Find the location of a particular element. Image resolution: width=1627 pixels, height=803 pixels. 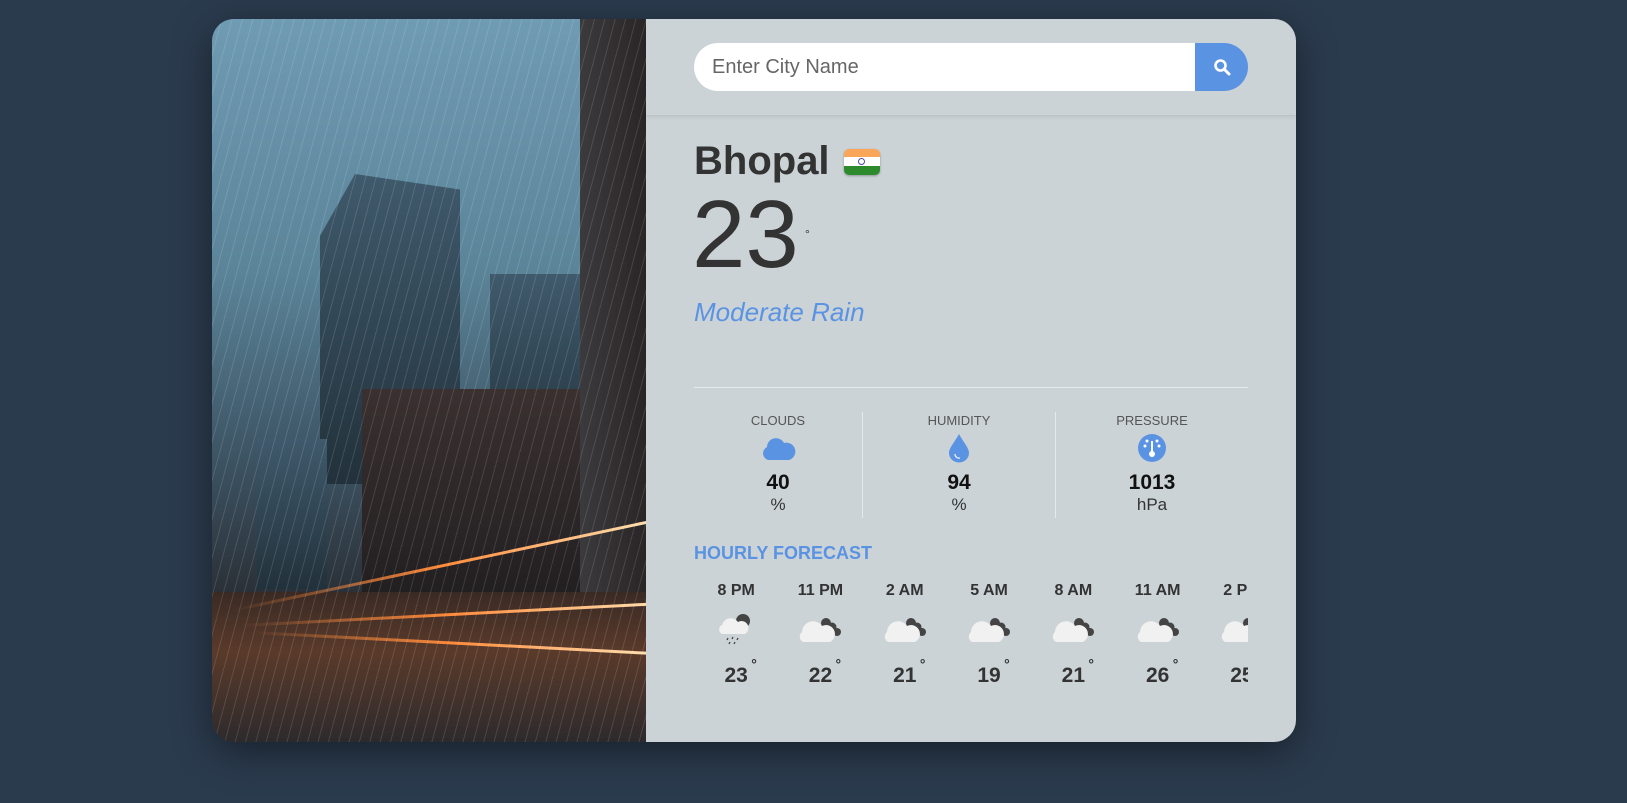

divider is located at coordinates (971, 387).